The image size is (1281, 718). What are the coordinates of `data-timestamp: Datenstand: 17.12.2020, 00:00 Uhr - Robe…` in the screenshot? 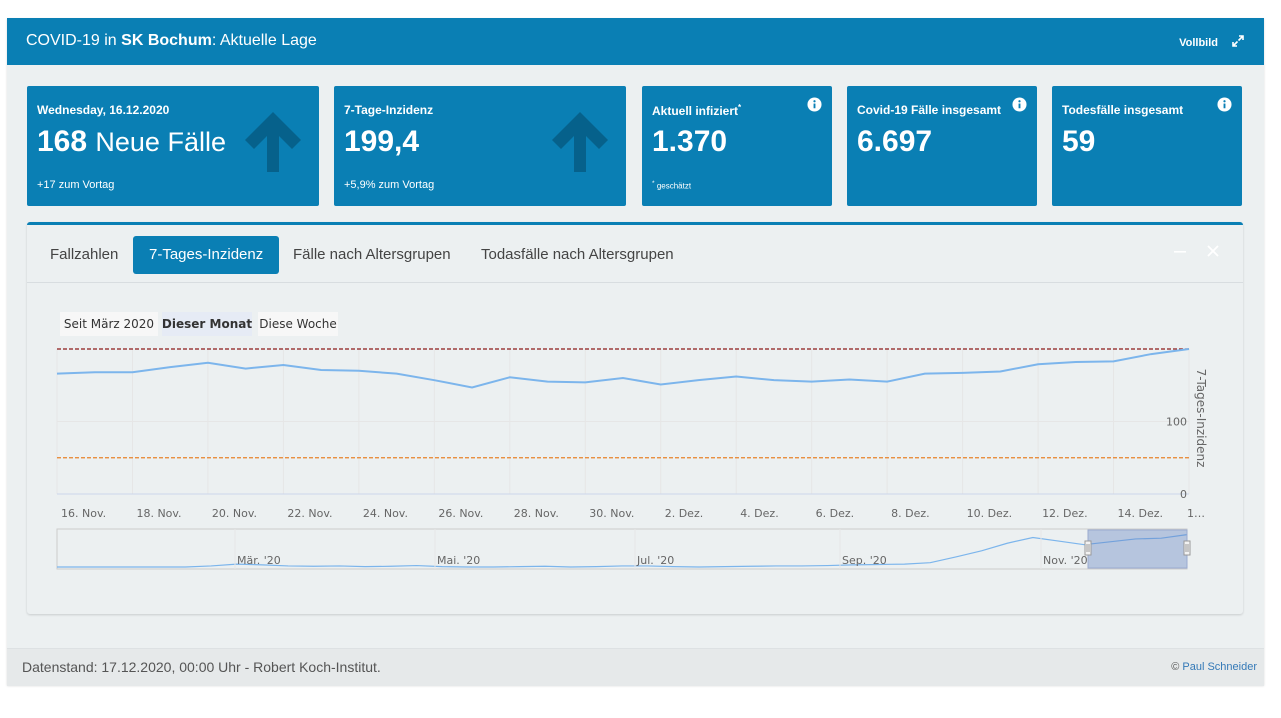 It's located at (201, 667).